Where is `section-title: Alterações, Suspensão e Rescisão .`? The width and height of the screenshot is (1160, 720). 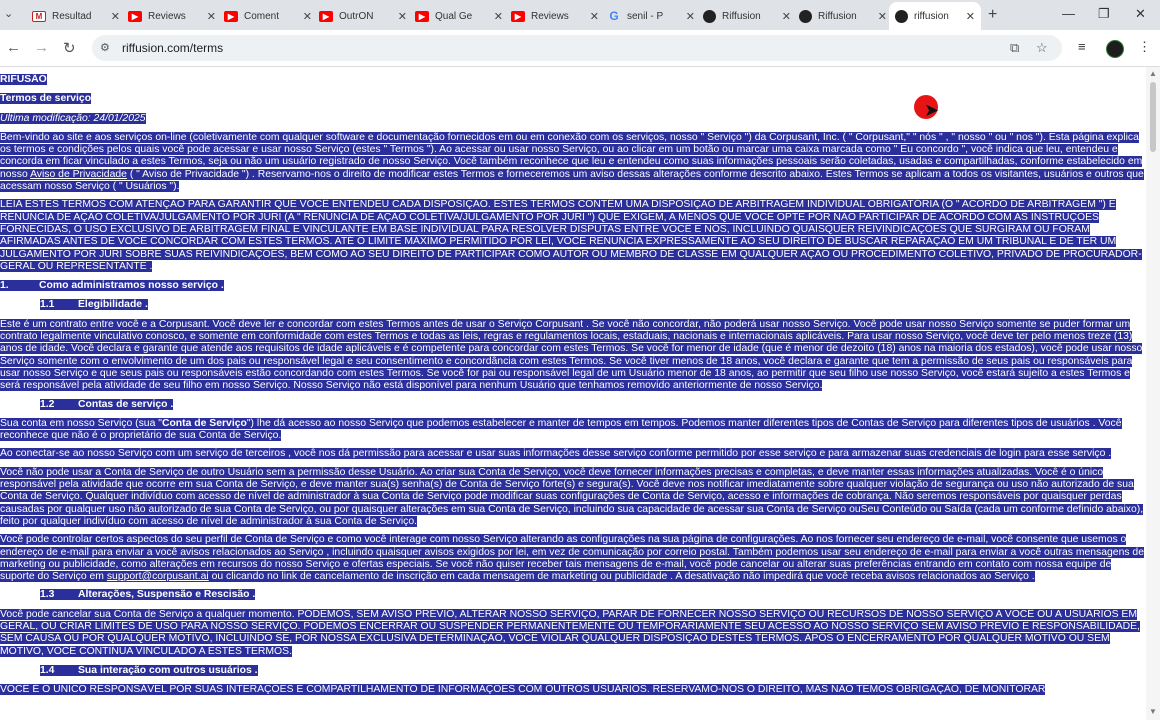 section-title: Alterações, Suspensão e Rescisão . is located at coordinates (167, 595).